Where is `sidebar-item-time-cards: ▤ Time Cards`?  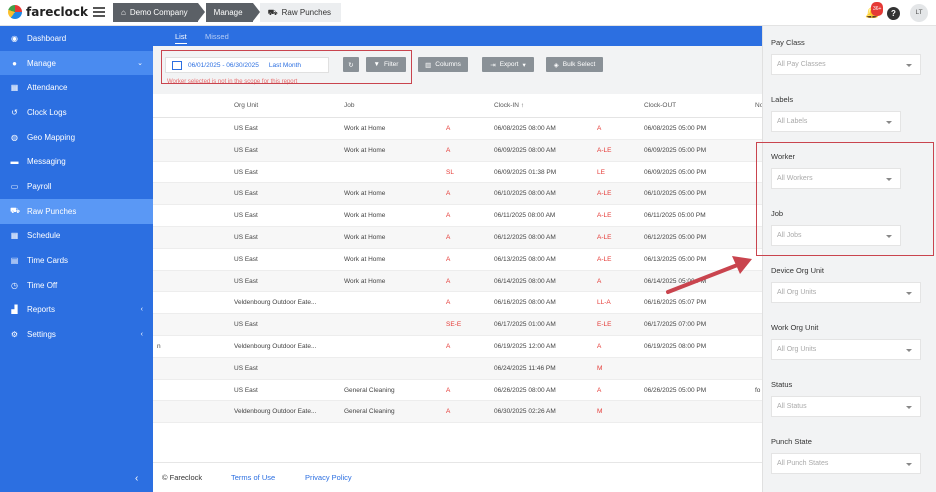
sidebar-item-time-cards: ▤ Time Cards is located at coordinates (76, 260).